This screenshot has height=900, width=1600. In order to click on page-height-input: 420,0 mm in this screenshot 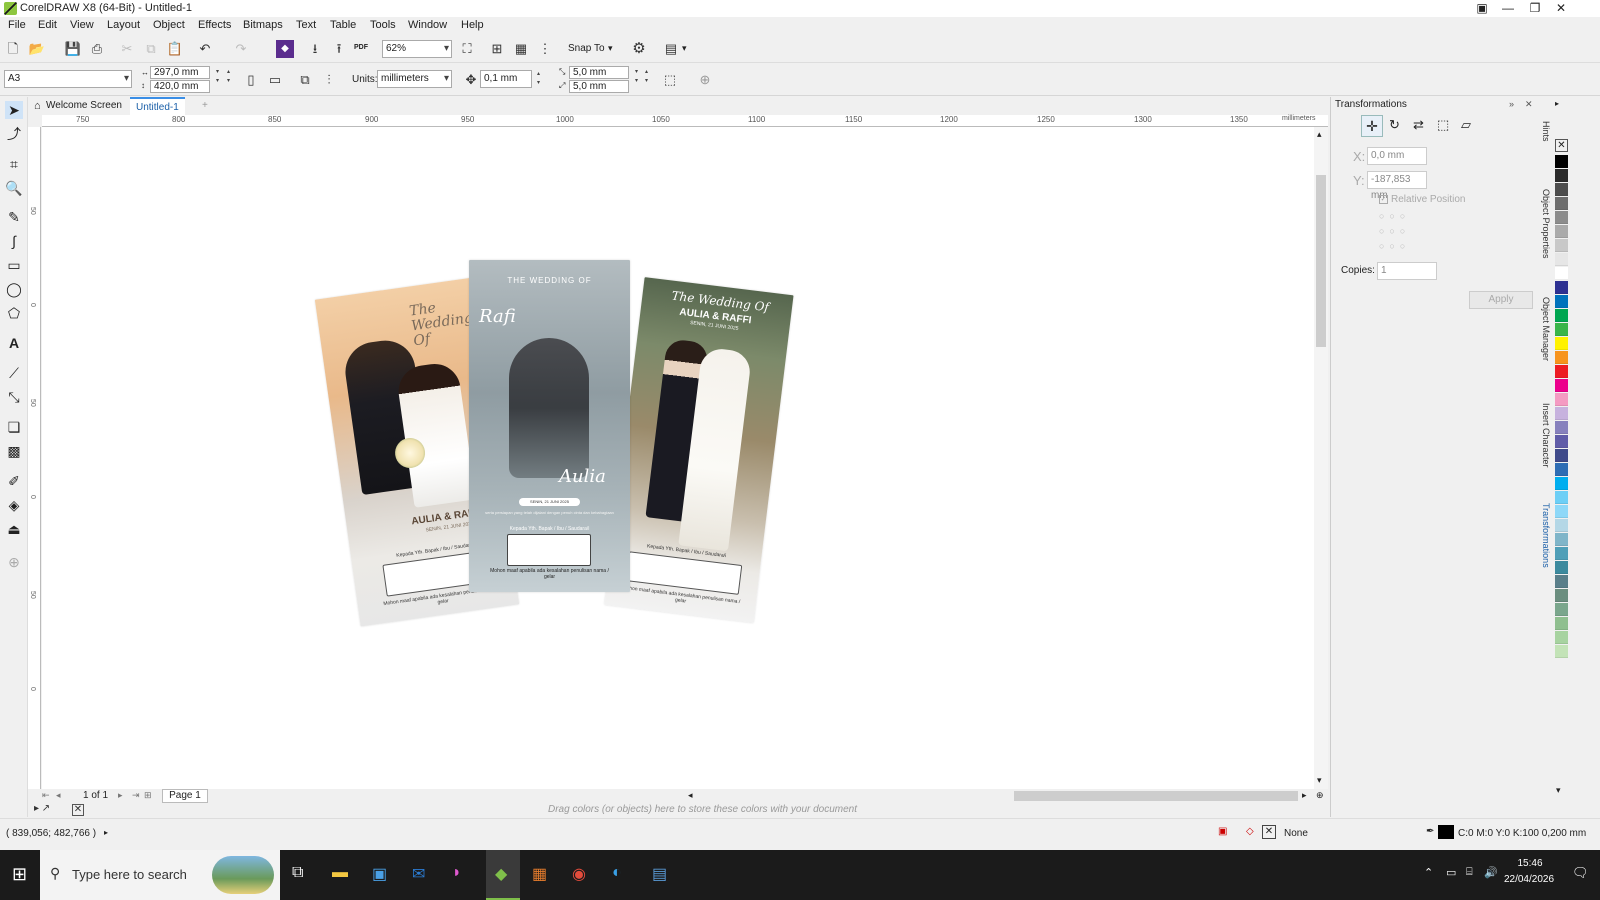, I will do `click(180, 86)`.